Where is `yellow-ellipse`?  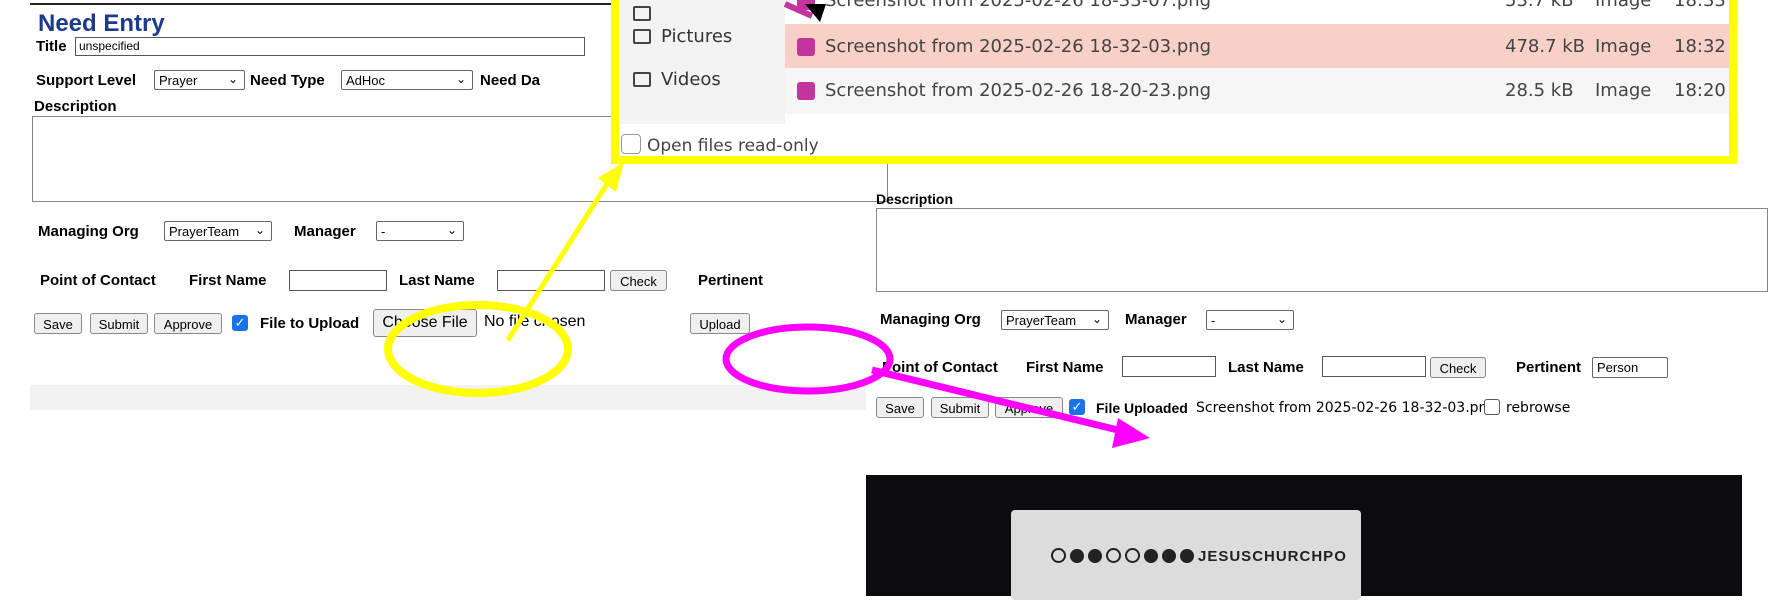
yellow-ellipse is located at coordinates (478, 349).